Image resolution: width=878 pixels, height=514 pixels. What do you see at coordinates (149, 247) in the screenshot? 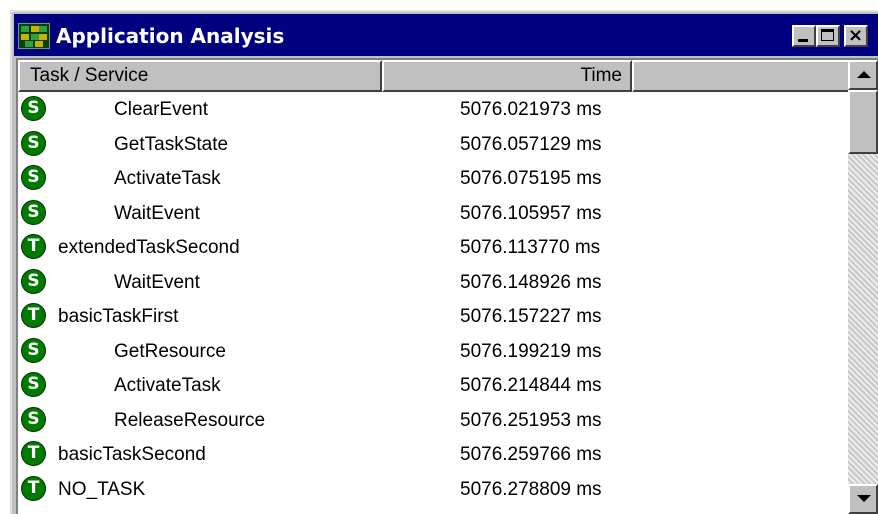
I see `task-service-name: extendedTaskSecond` at bounding box center [149, 247].